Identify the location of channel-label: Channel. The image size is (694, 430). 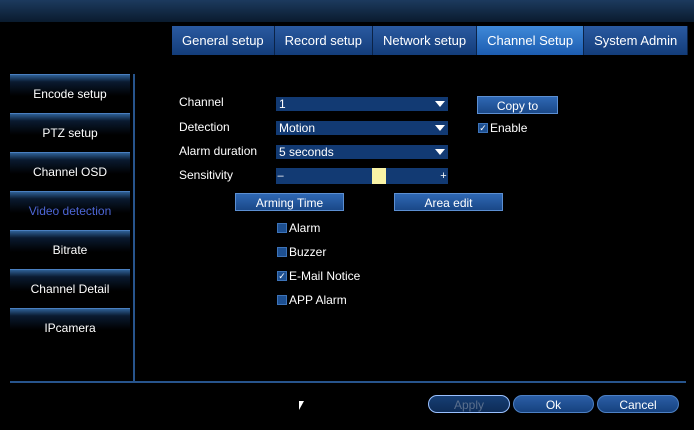
(201, 102).